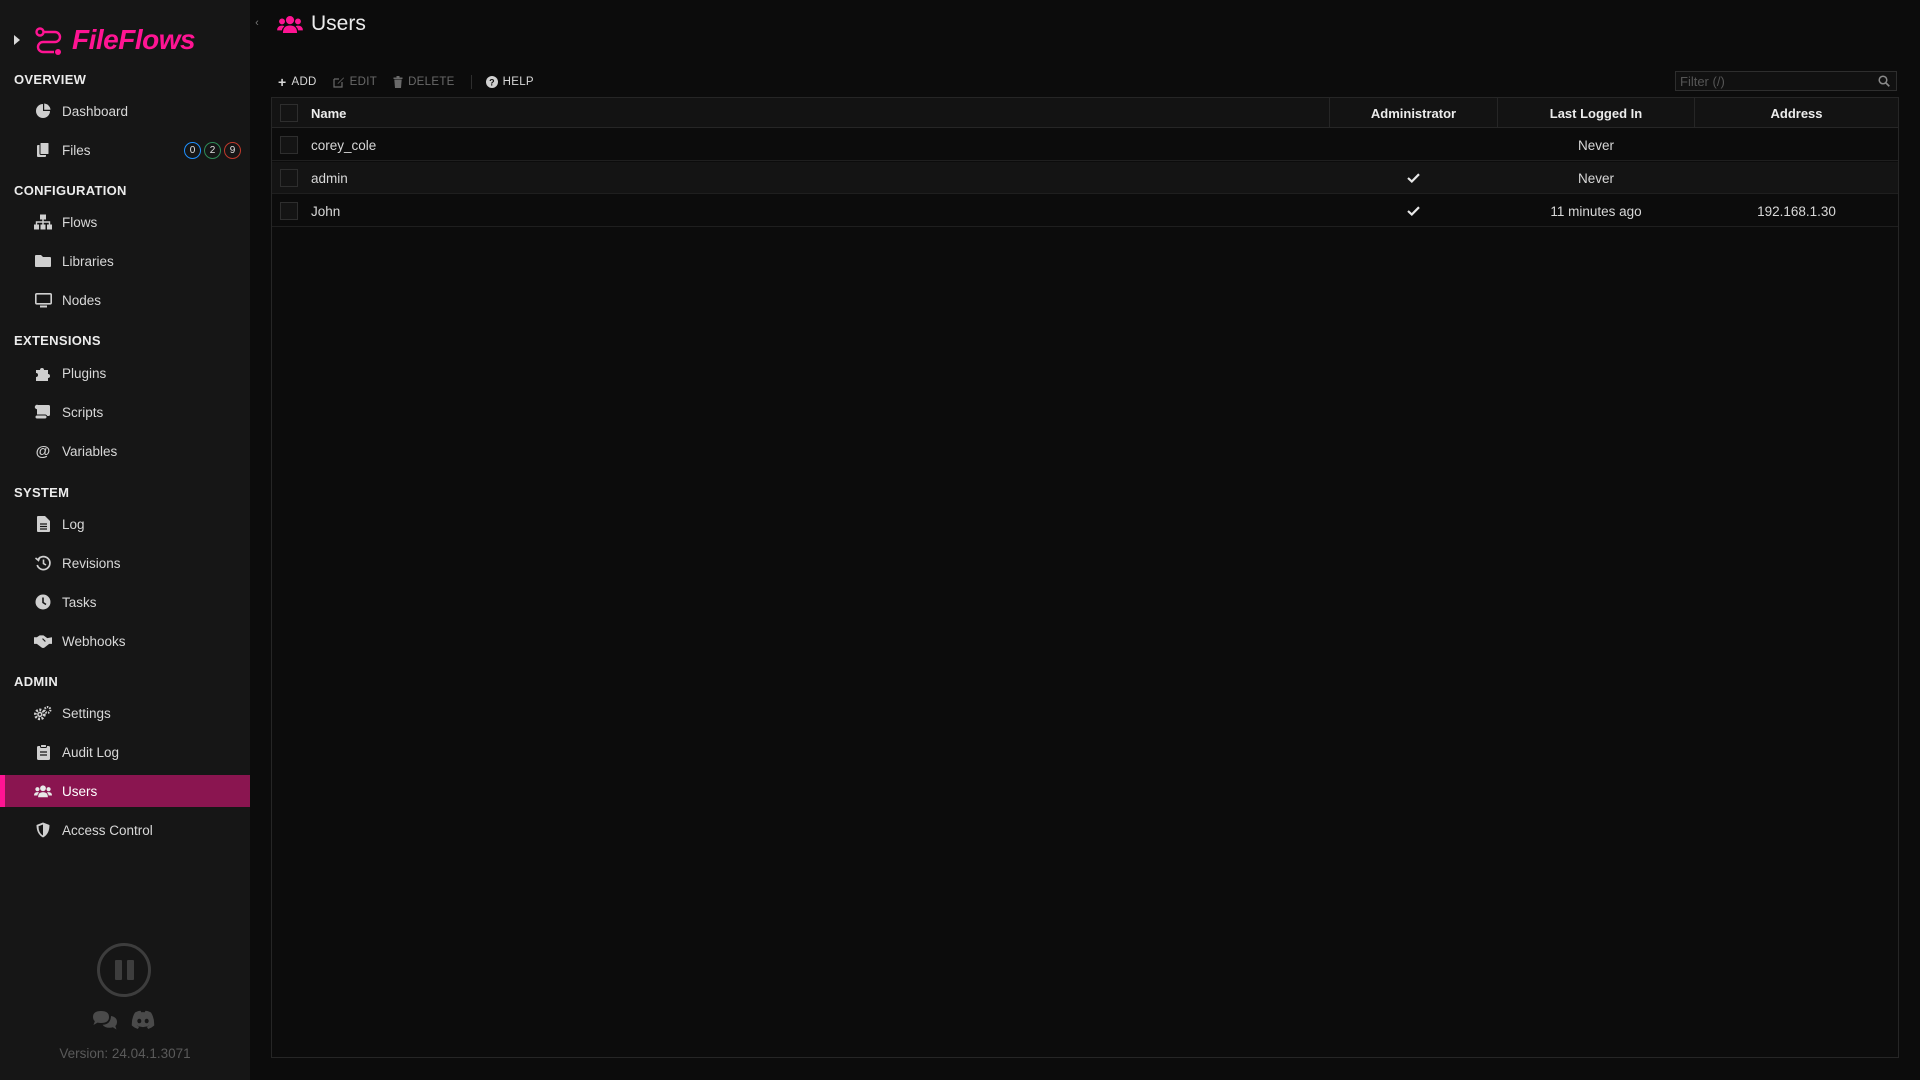 This screenshot has height=1080, width=1920. What do you see at coordinates (73, 524) in the screenshot?
I see `sidebar-item-label: Log` at bounding box center [73, 524].